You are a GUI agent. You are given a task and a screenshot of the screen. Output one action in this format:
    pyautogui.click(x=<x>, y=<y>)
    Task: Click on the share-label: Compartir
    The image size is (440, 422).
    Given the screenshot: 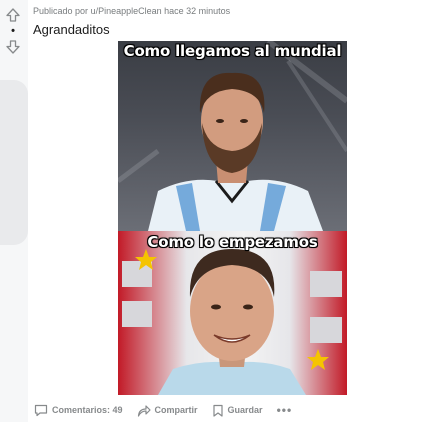 What is the action you would take?
    pyautogui.click(x=176, y=410)
    